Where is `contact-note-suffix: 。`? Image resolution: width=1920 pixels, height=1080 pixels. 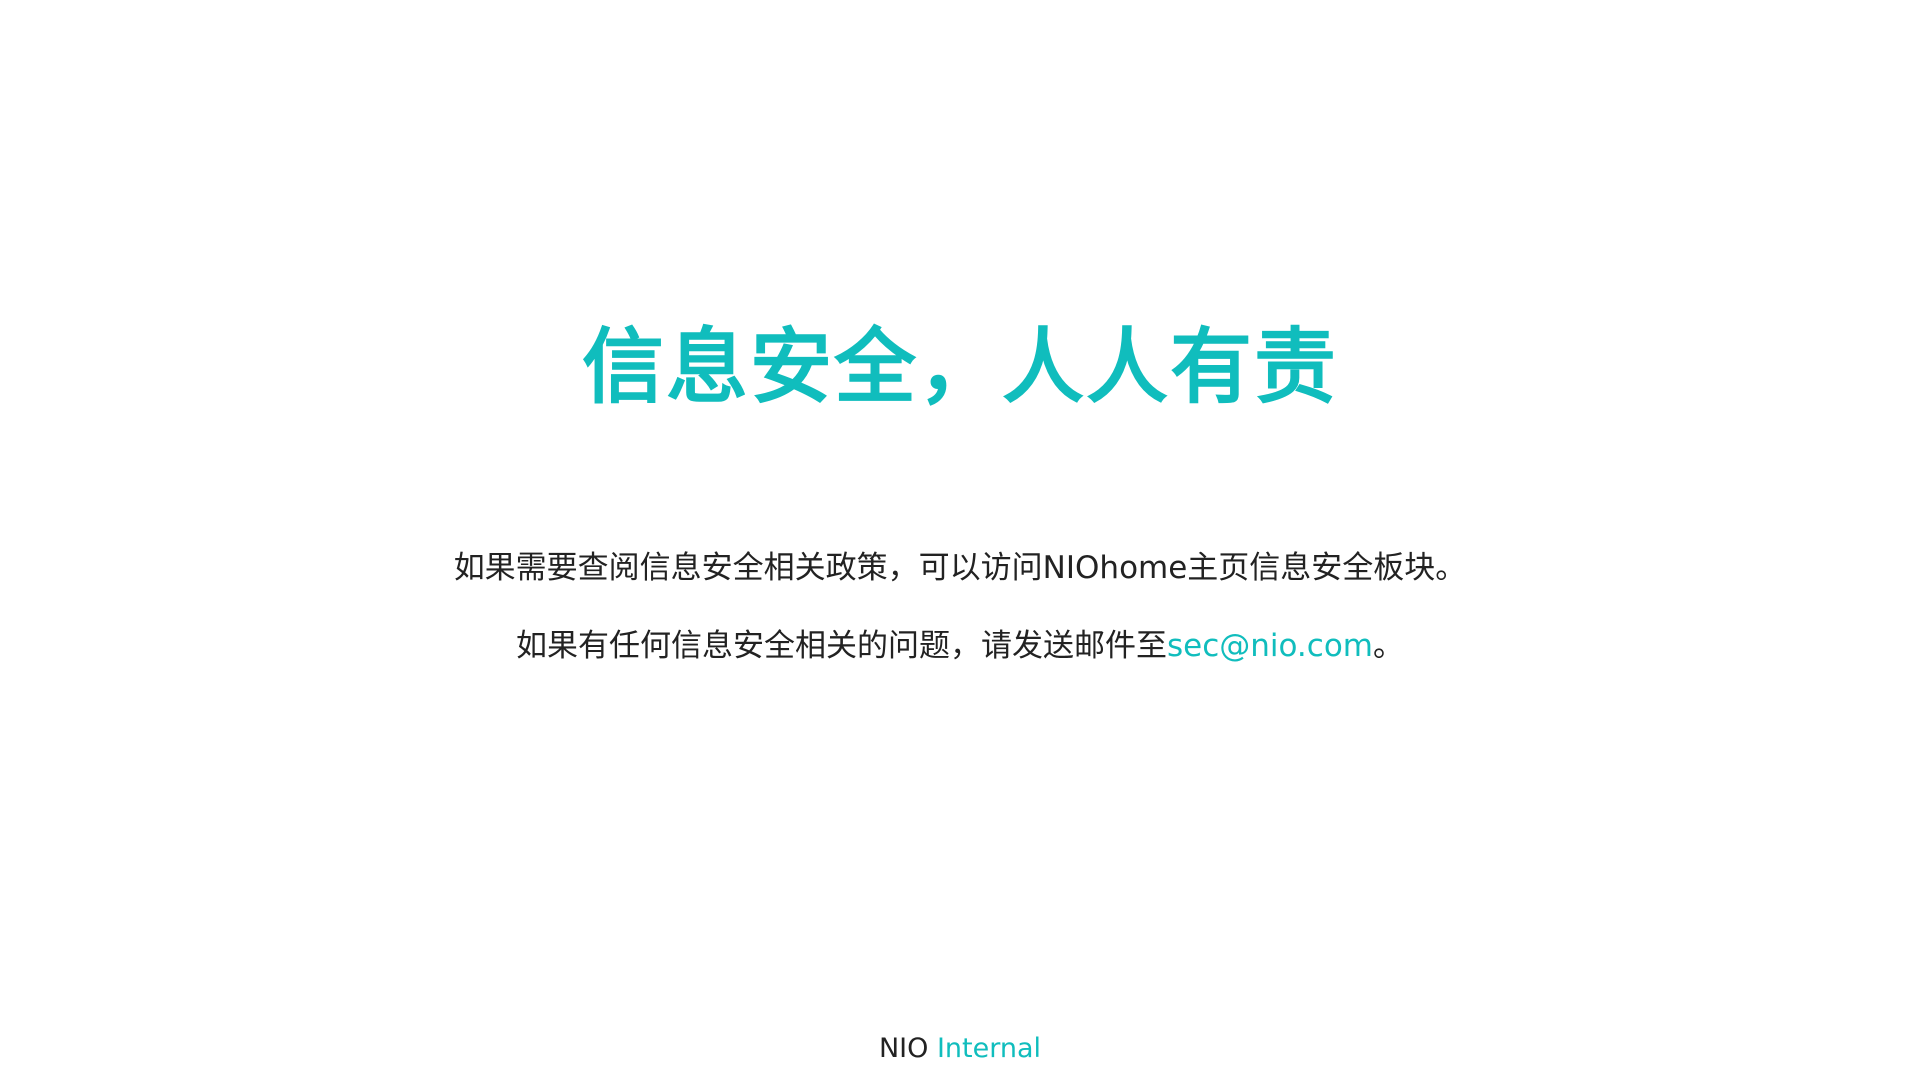
contact-note-suffix: 。 is located at coordinates (1388, 646).